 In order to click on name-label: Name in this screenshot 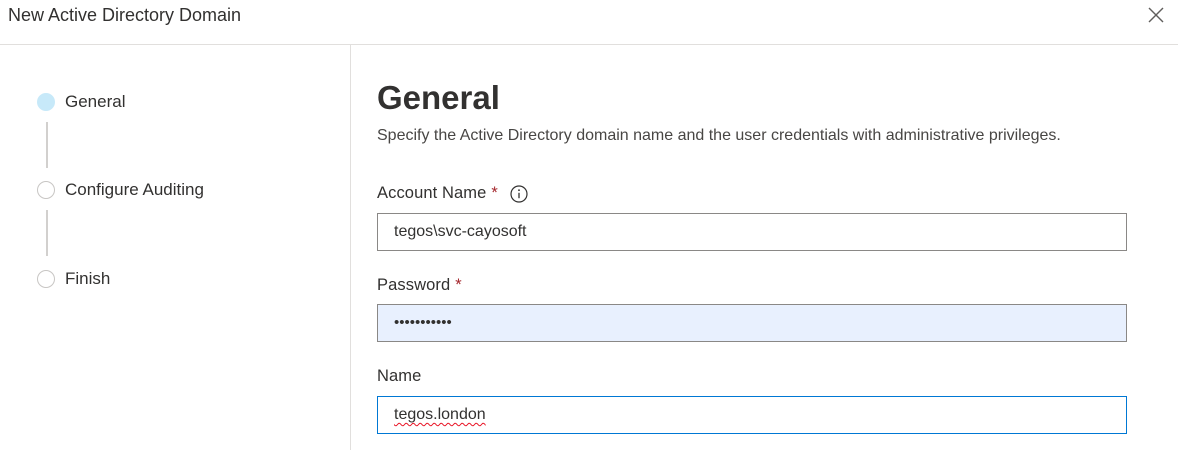, I will do `click(399, 376)`.